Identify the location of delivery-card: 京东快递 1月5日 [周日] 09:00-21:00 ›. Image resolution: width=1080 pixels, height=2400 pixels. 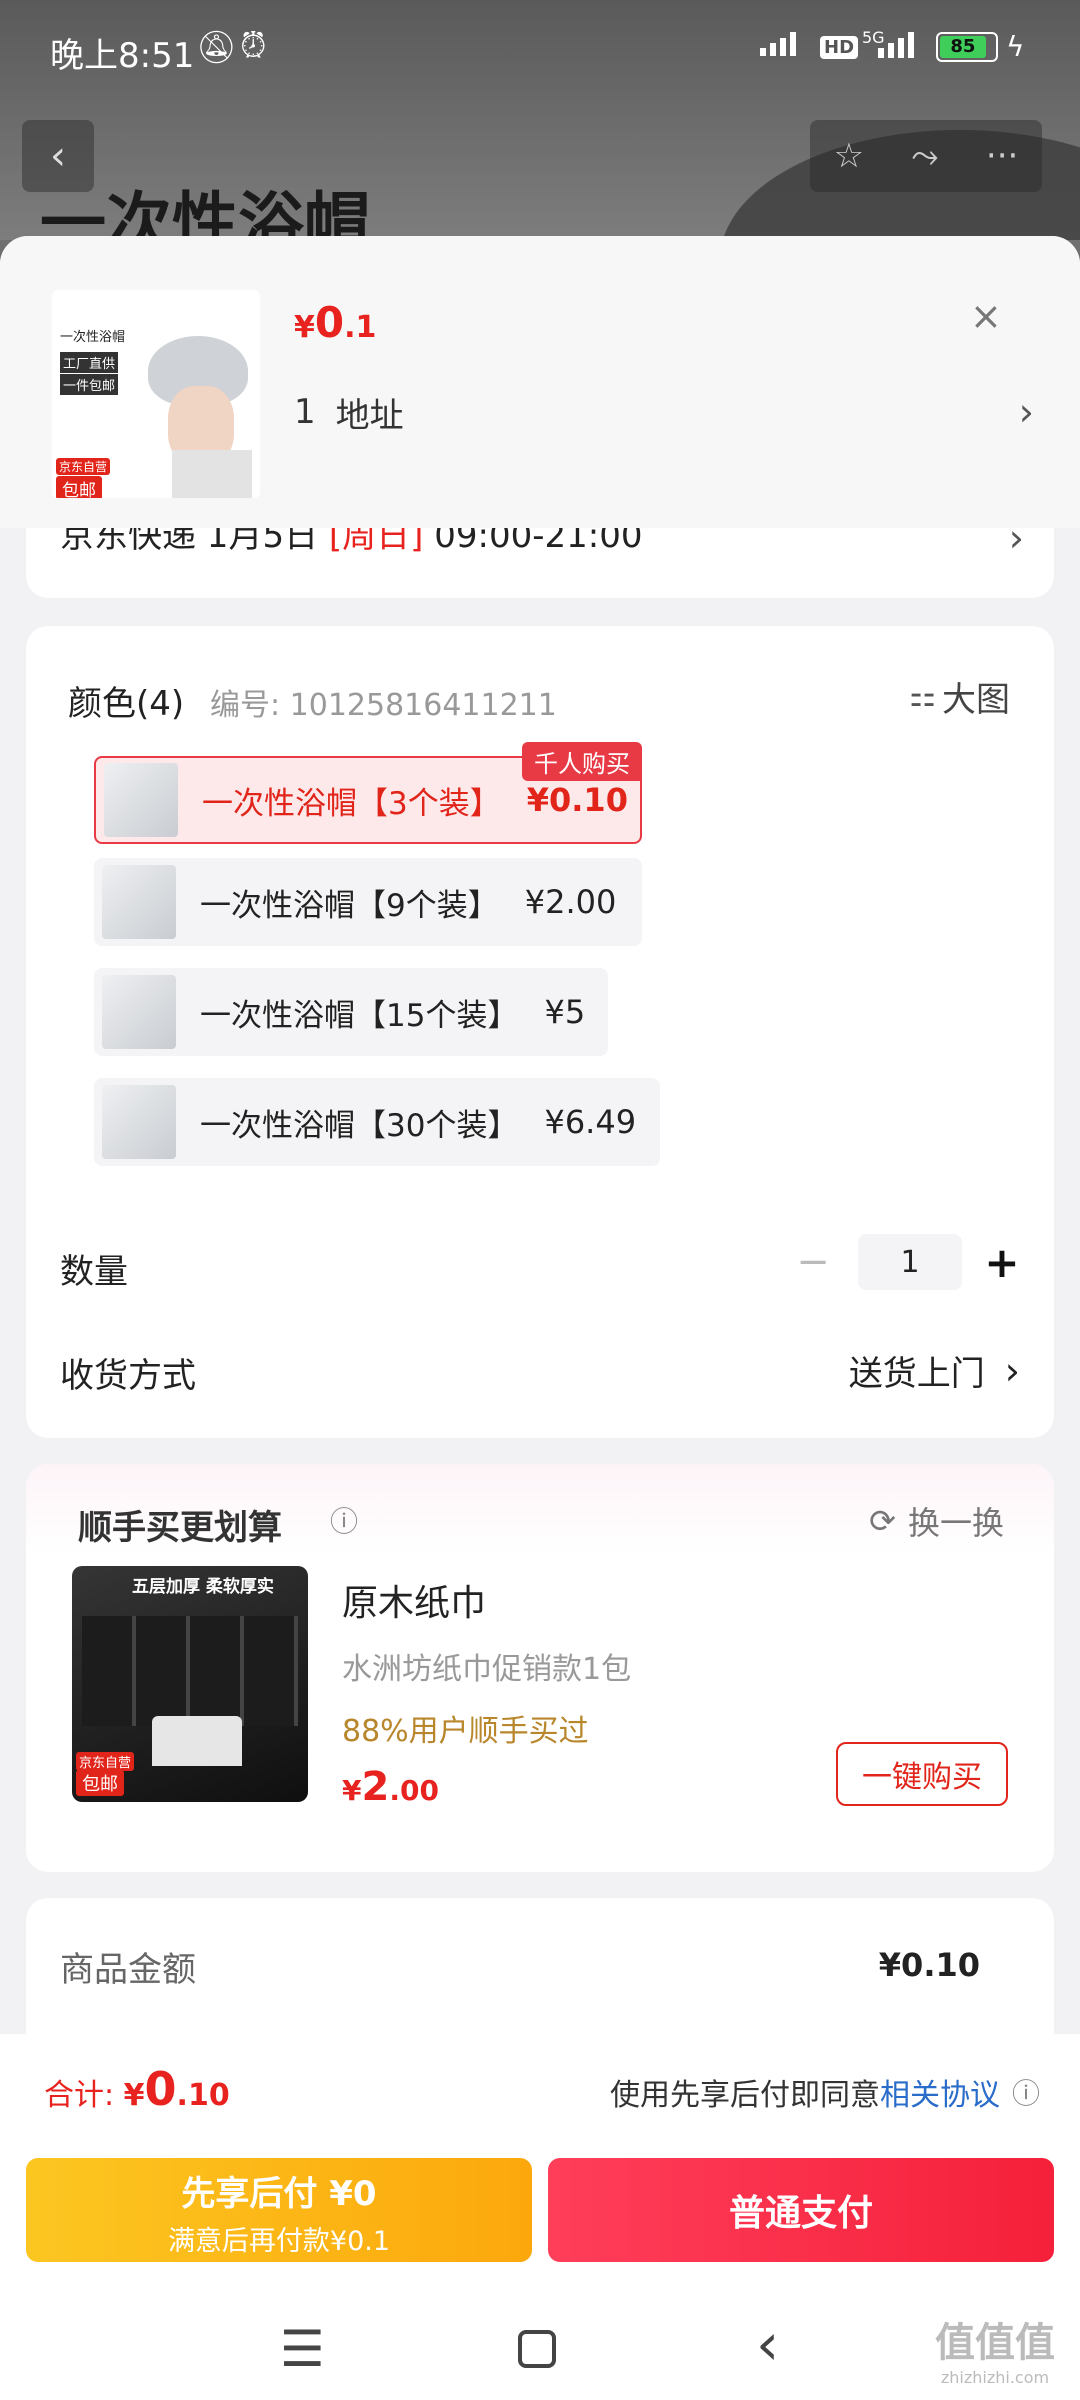
(540, 563).